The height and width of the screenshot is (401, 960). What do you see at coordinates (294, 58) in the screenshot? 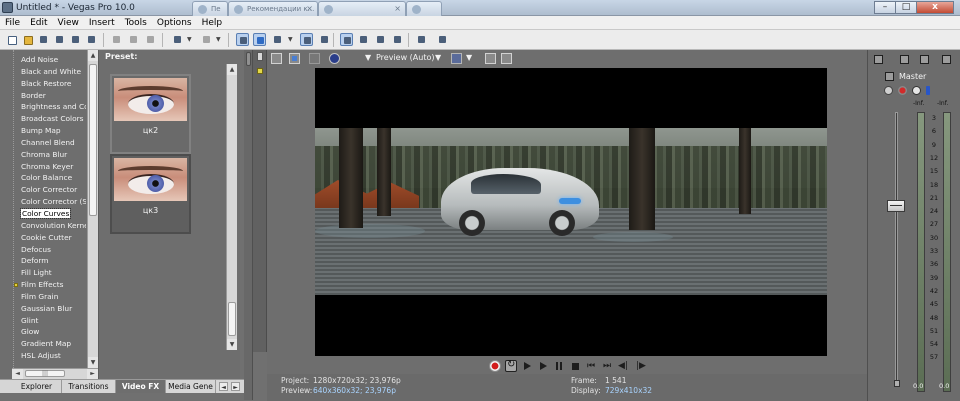
I see `preview-device-icon` at bounding box center [294, 58].